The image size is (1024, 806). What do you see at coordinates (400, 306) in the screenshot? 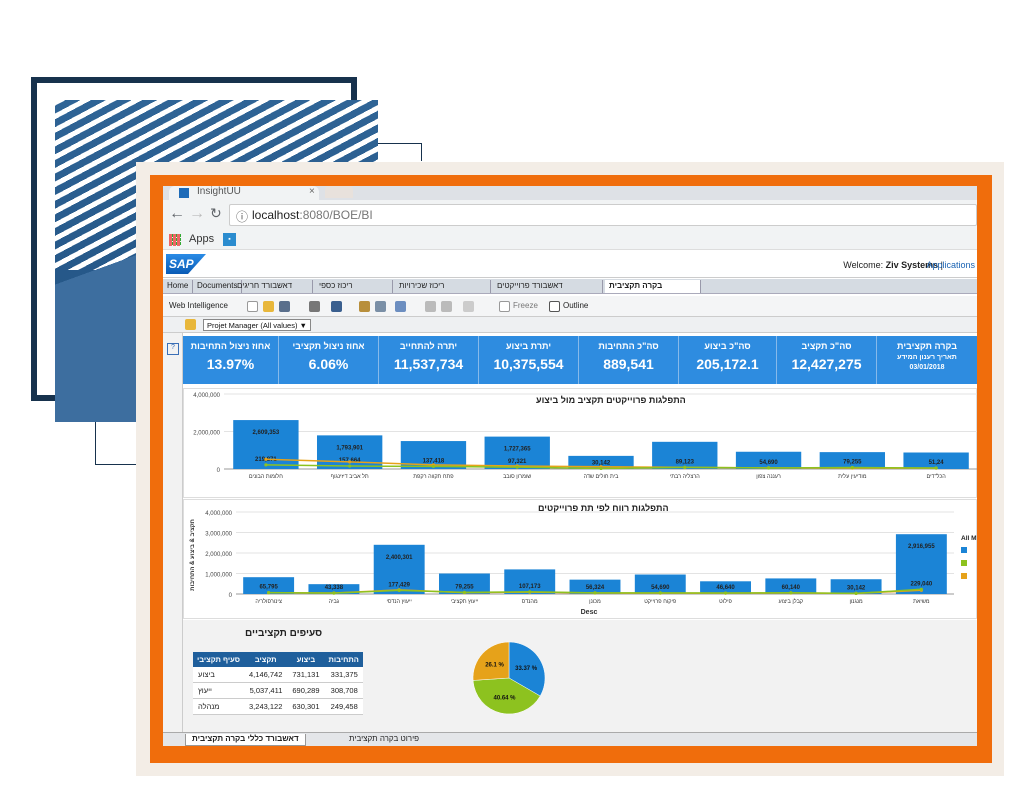
I see `email-icon` at bounding box center [400, 306].